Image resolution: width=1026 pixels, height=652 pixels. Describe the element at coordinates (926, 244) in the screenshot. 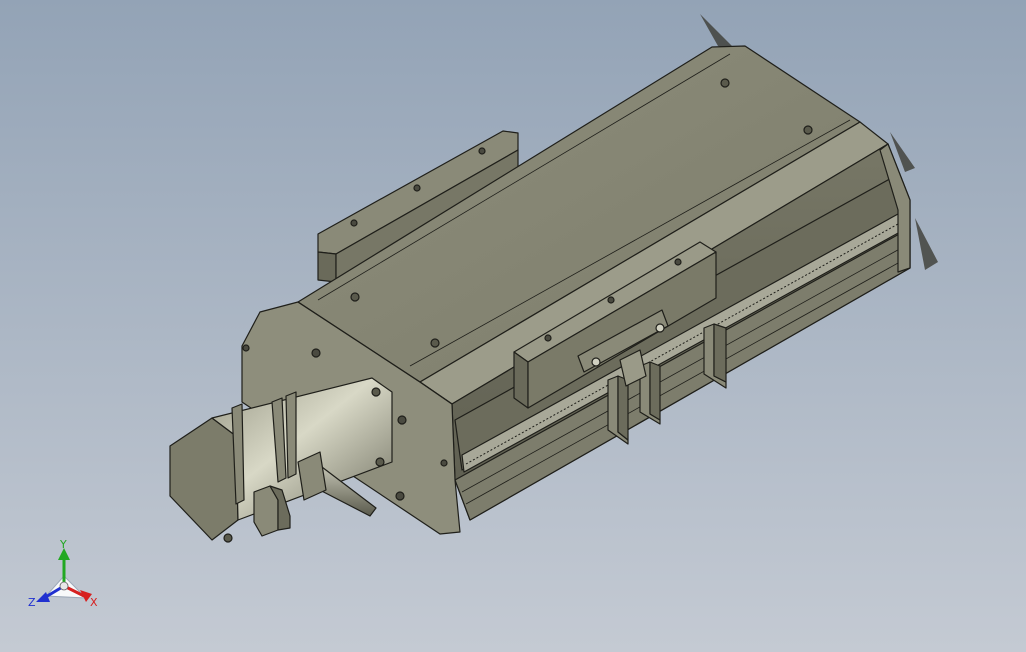

I see `blade-shadow` at that location.